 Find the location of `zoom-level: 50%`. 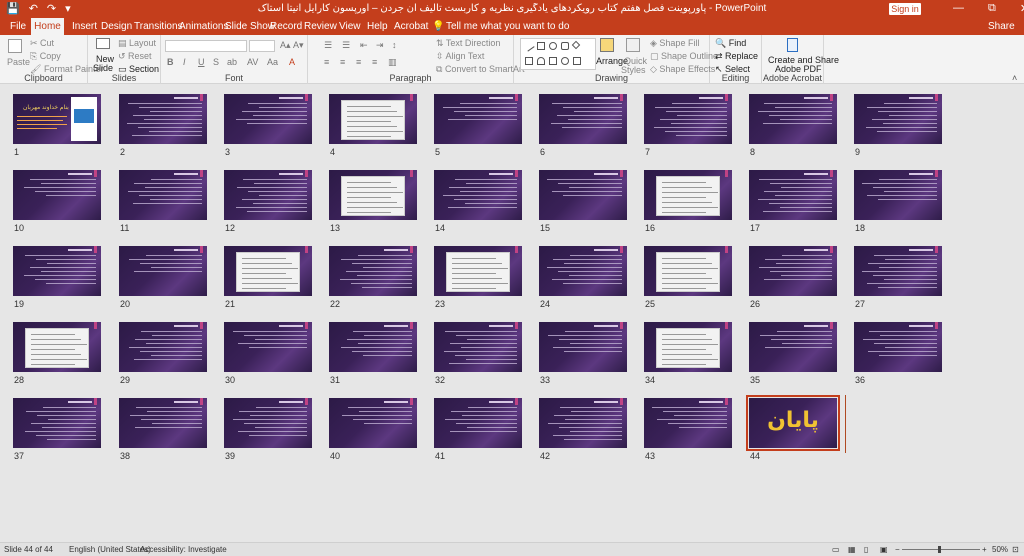

zoom-level: 50% is located at coordinates (1000, 549).